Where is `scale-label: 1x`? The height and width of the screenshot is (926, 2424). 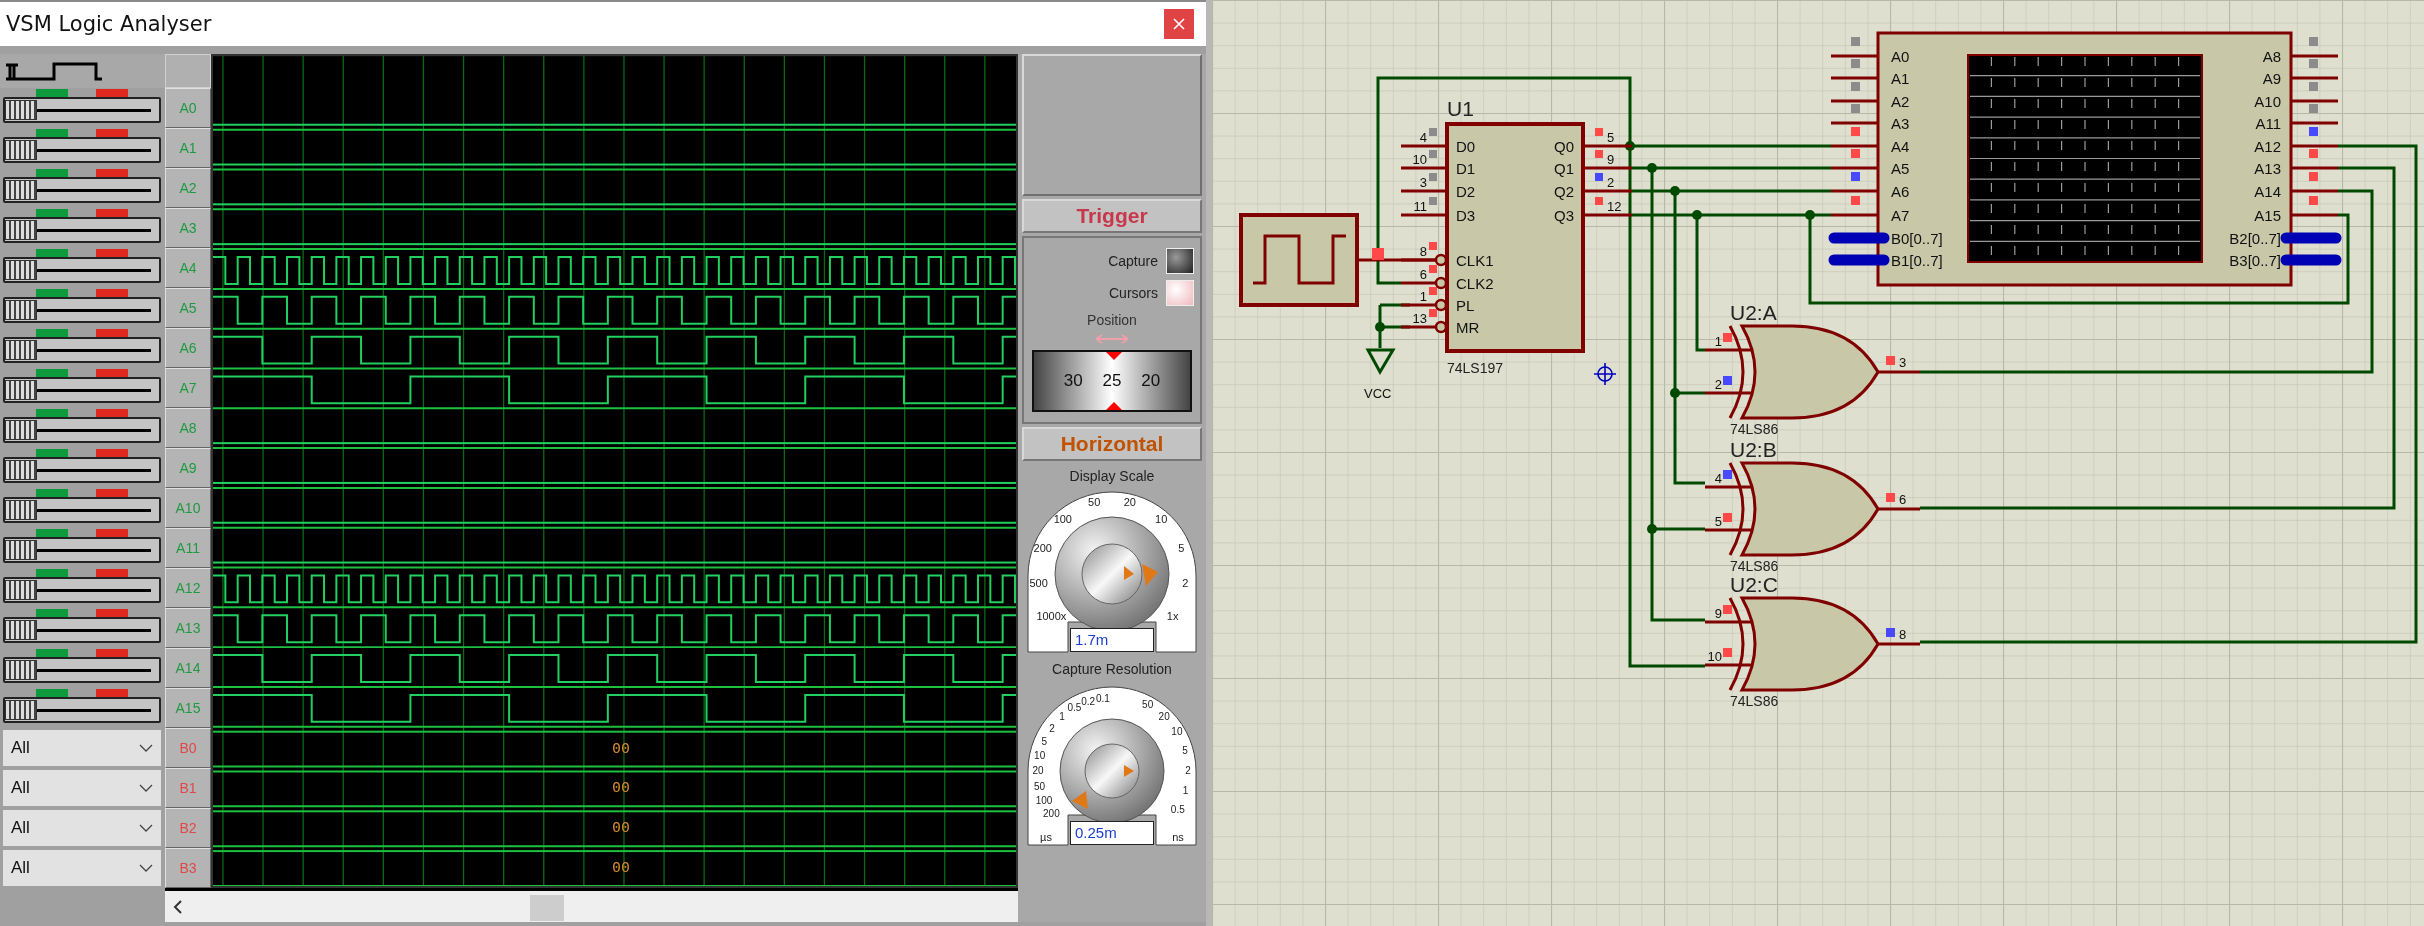
scale-label: 1x is located at coordinates (1172, 616).